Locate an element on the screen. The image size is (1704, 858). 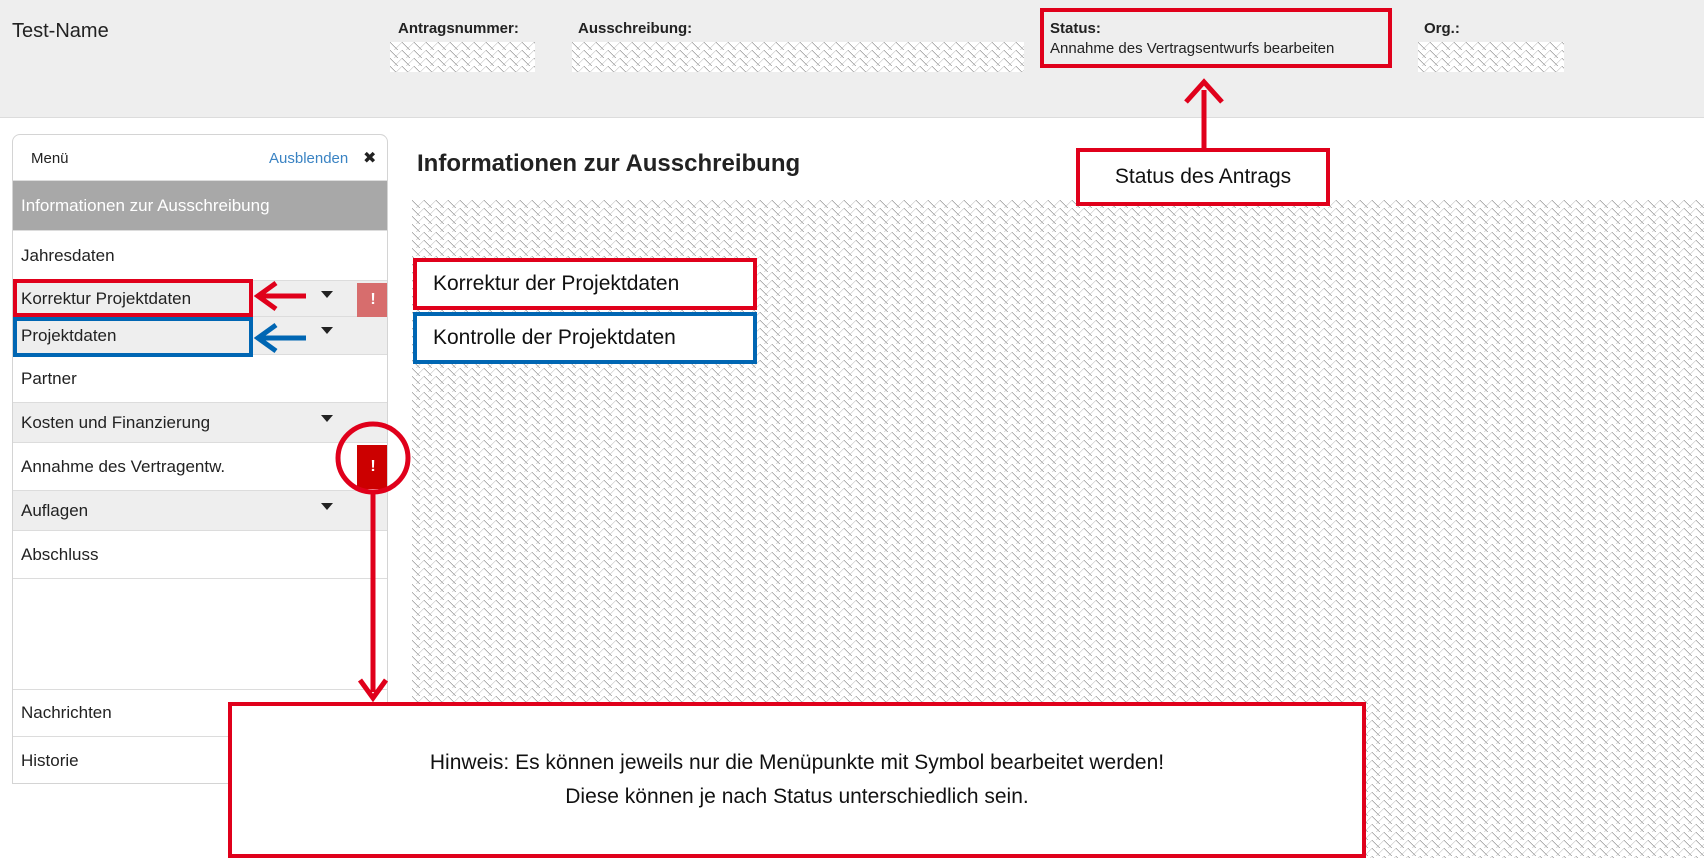
warning-highlight-circle is located at coordinates (373, 458).